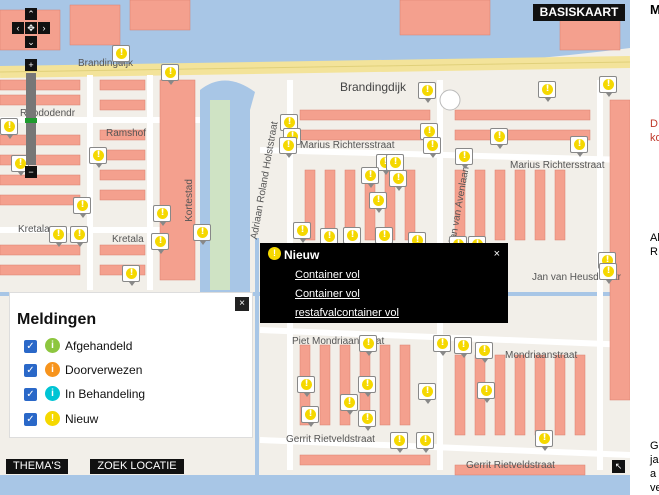  What do you see at coordinates (347, 145) in the screenshot?
I see `street-label: Marius Richtersstraat` at bounding box center [347, 145].